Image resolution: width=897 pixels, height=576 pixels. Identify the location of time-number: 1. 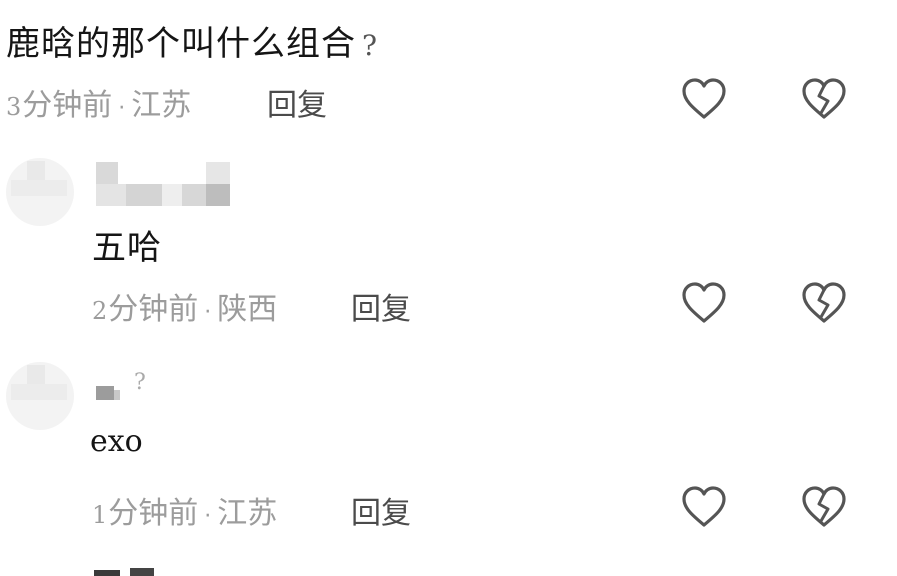
(100, 515).